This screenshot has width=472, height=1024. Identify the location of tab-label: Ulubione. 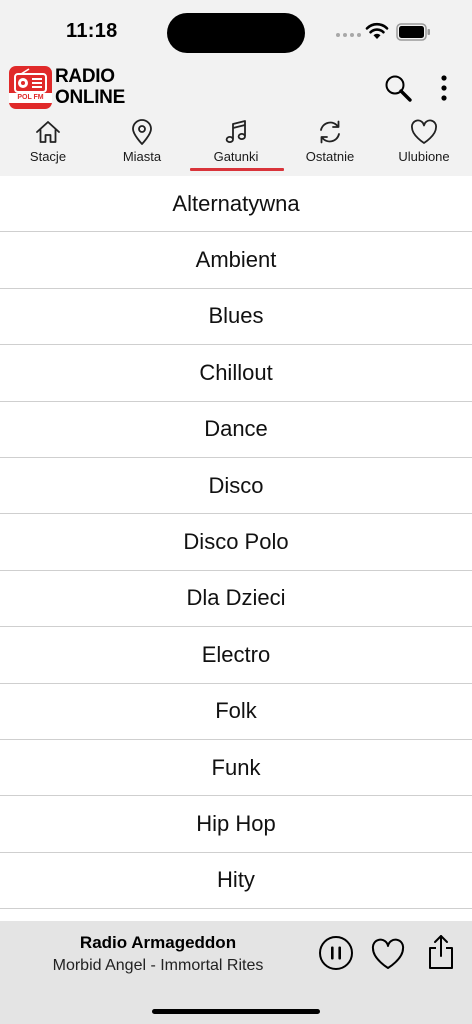
(424, 156).